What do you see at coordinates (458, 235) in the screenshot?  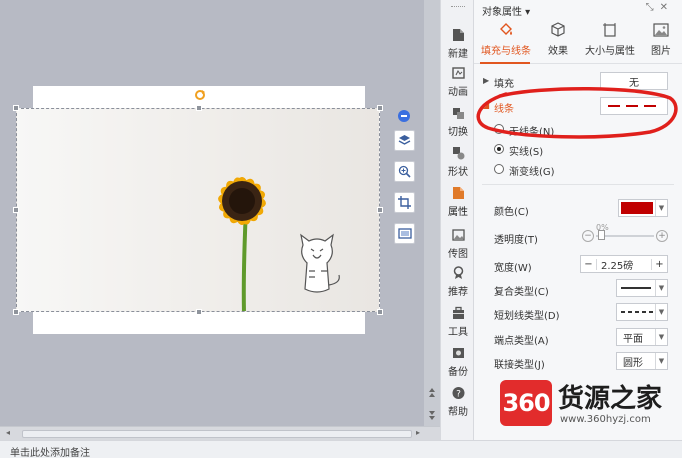 I see `upload-image-icon` at bounding box center [458, 235].